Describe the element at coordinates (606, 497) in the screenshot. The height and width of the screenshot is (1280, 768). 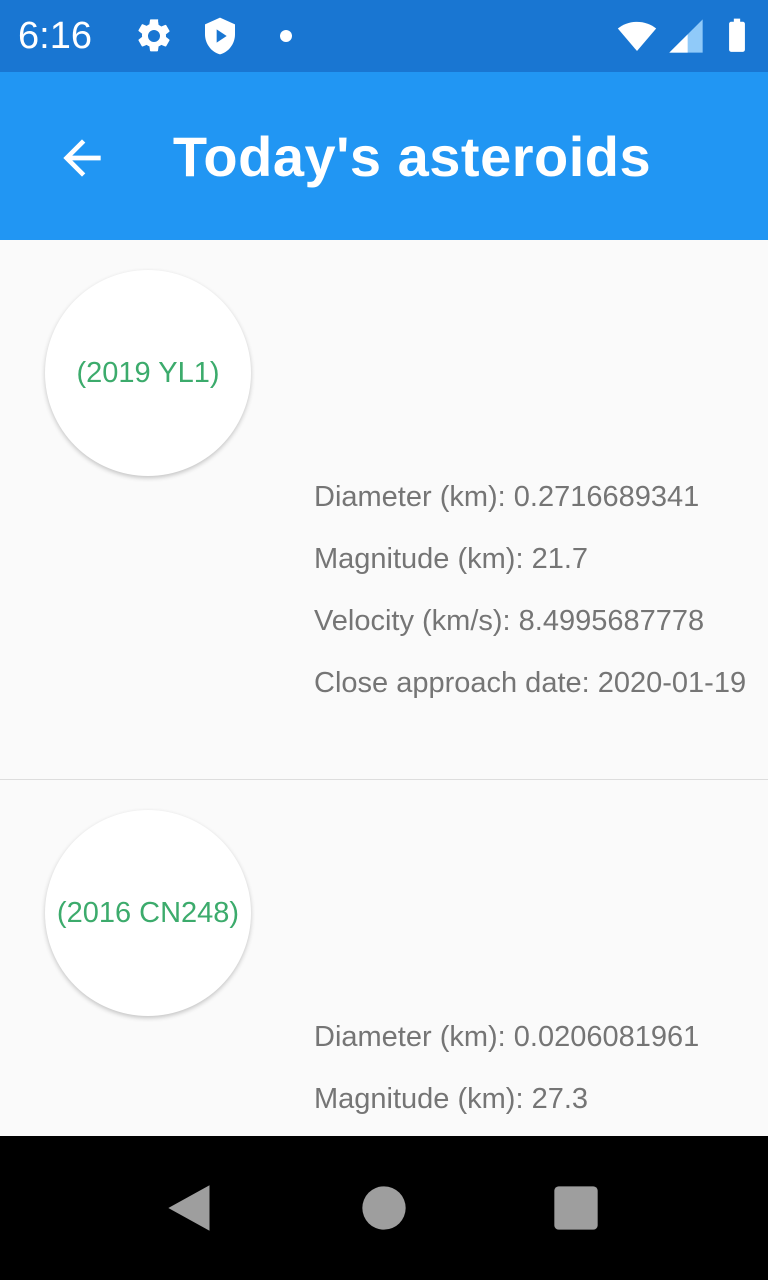
I see `diameter-value: 0.2716689341` at that location.